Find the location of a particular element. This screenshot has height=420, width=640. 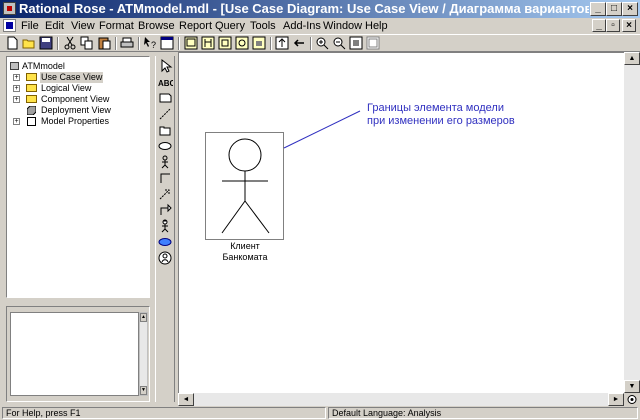

tree-root-label: ATMmodel is located at coordinates (43, 66).